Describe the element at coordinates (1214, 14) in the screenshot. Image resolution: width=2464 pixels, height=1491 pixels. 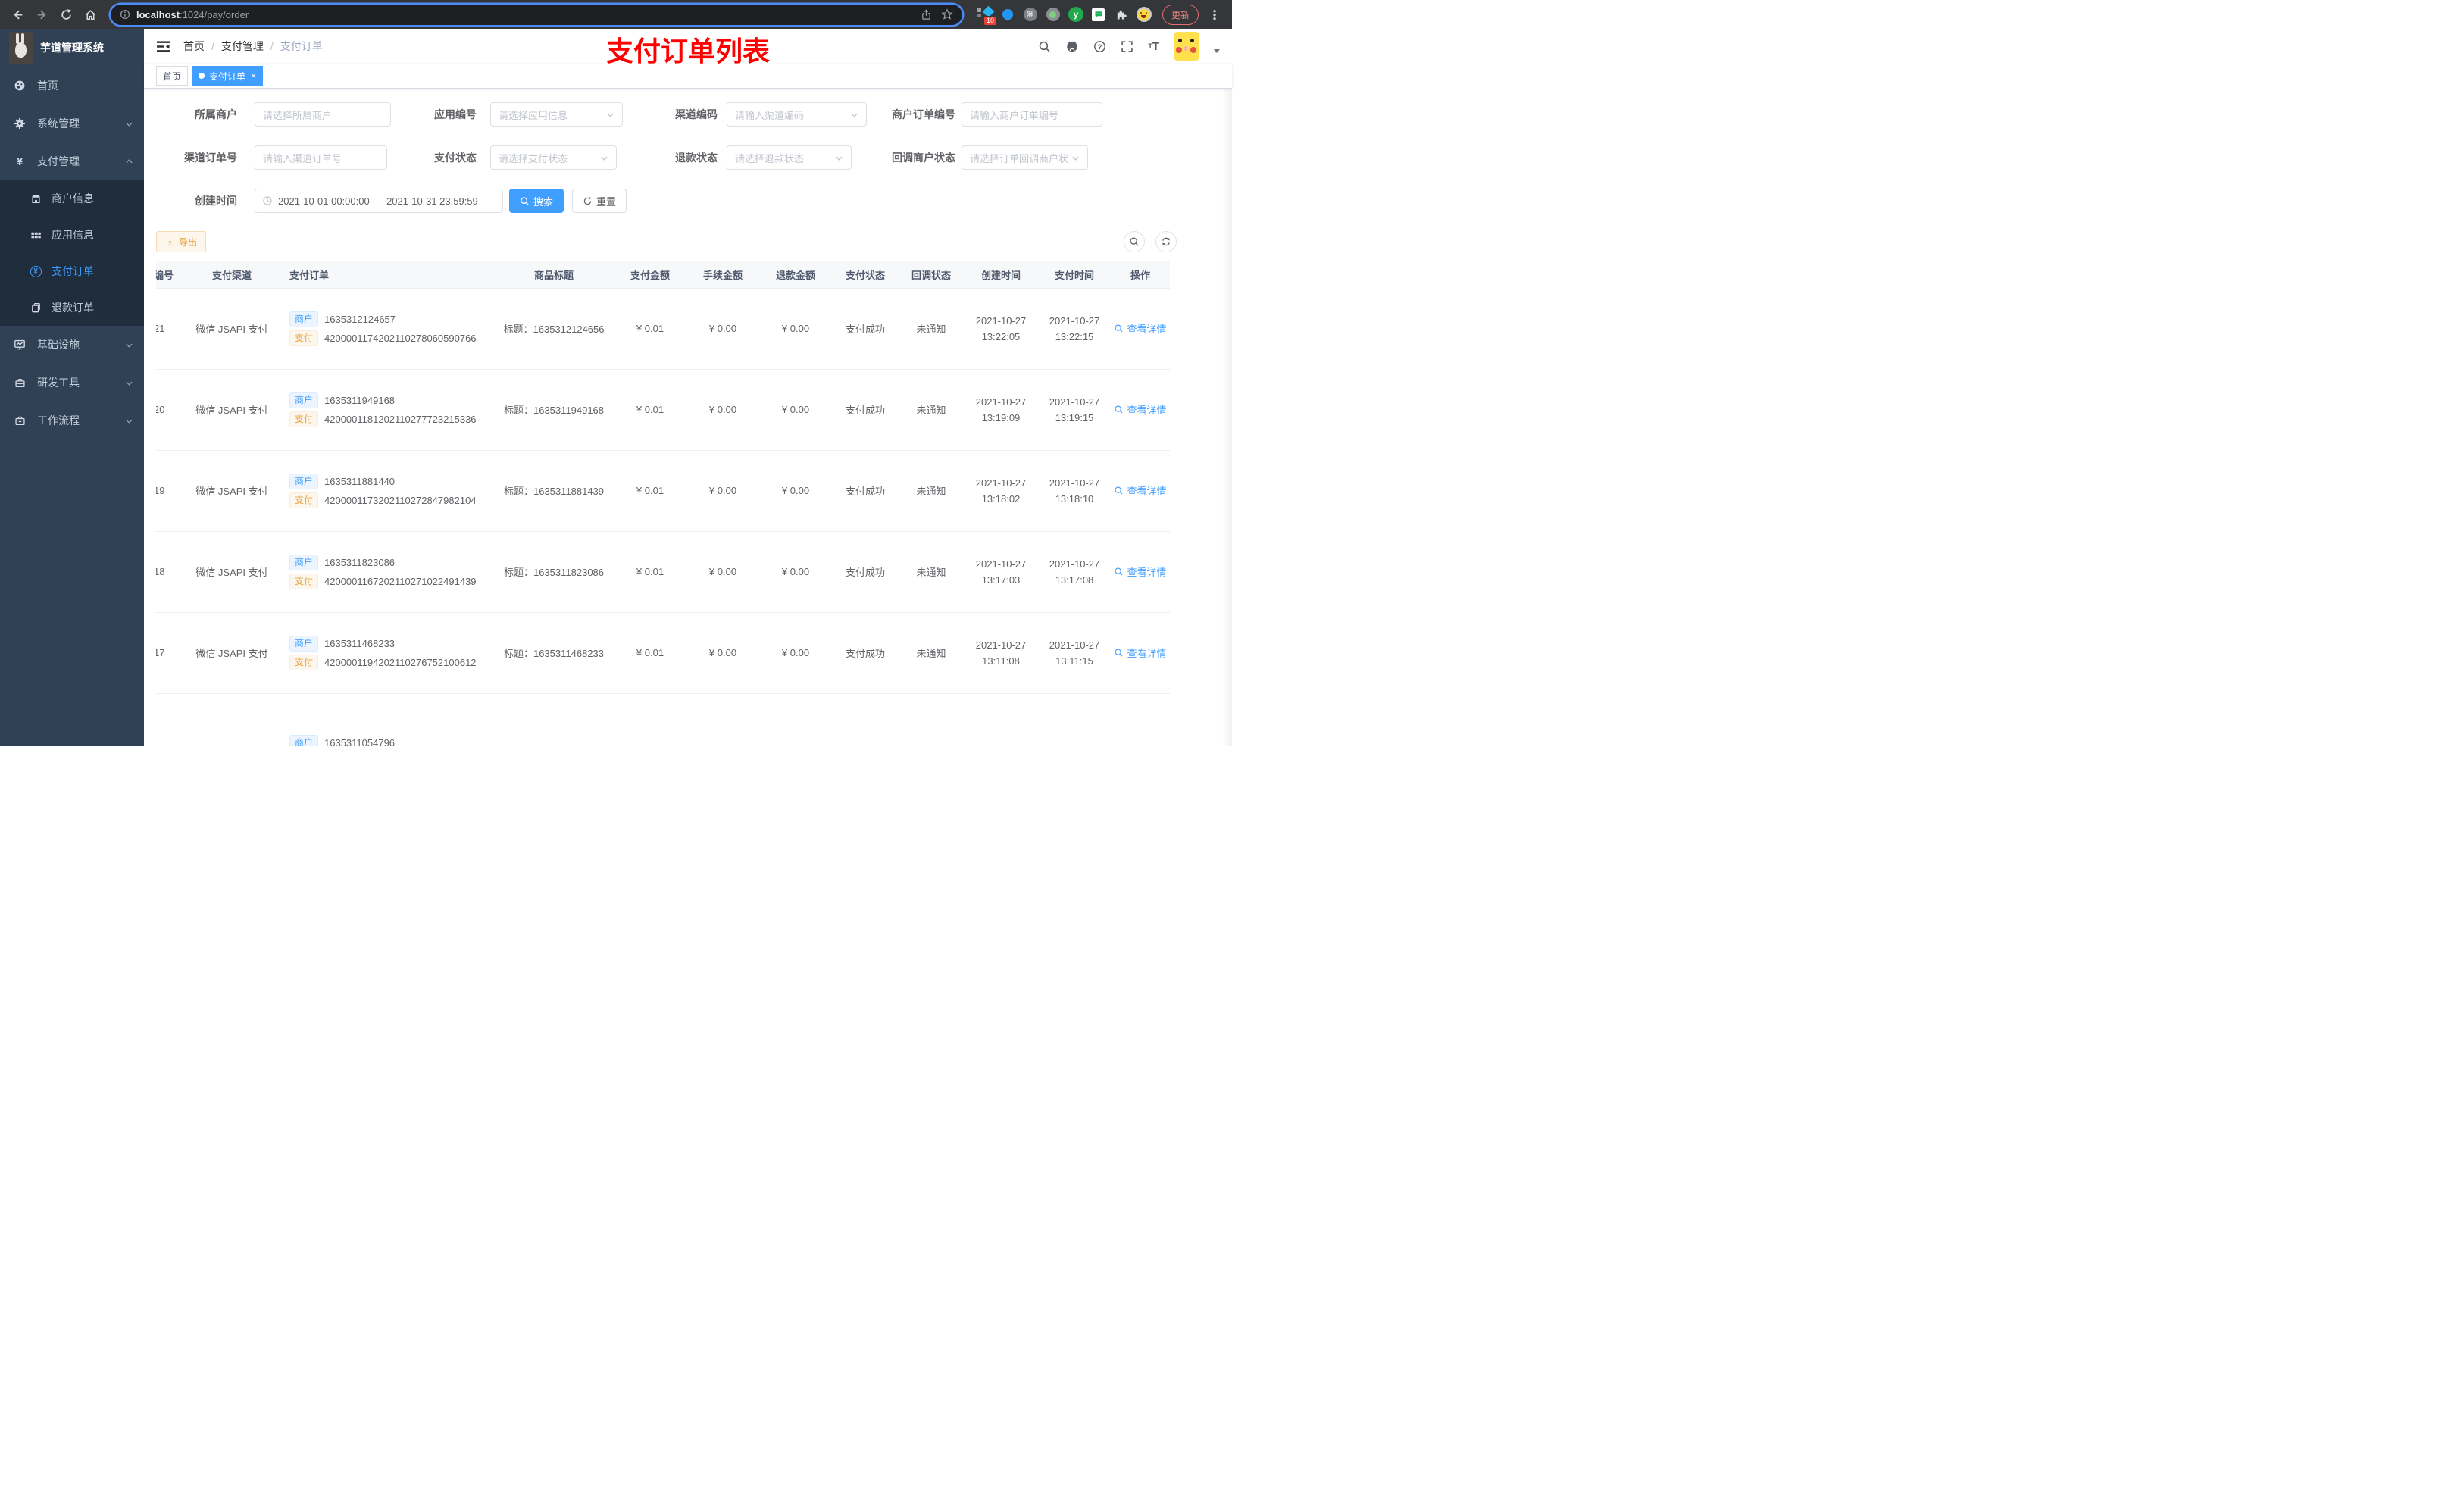
I see `browser-menu-icon: • • •` at that location.